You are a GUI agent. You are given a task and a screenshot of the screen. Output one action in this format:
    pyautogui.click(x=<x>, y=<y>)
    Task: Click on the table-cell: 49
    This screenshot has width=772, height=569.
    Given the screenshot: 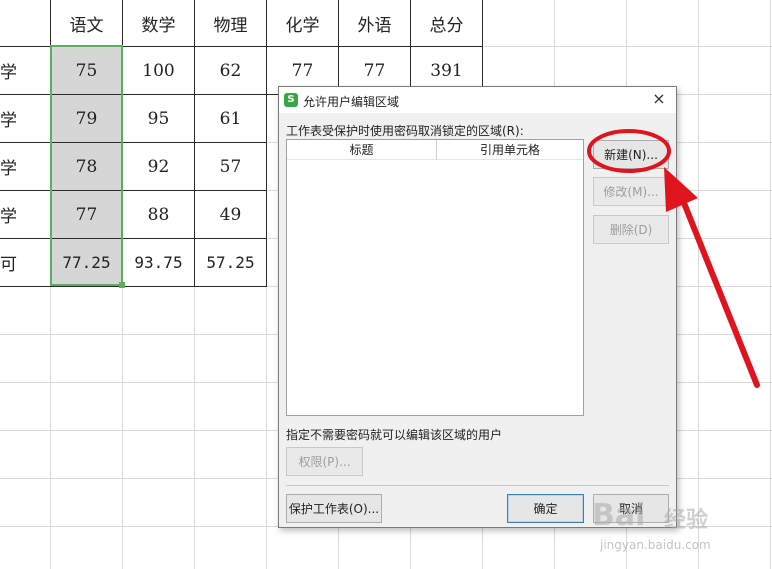 What is the action you would take?
    pyautogui.click(x=231, y=215)
    